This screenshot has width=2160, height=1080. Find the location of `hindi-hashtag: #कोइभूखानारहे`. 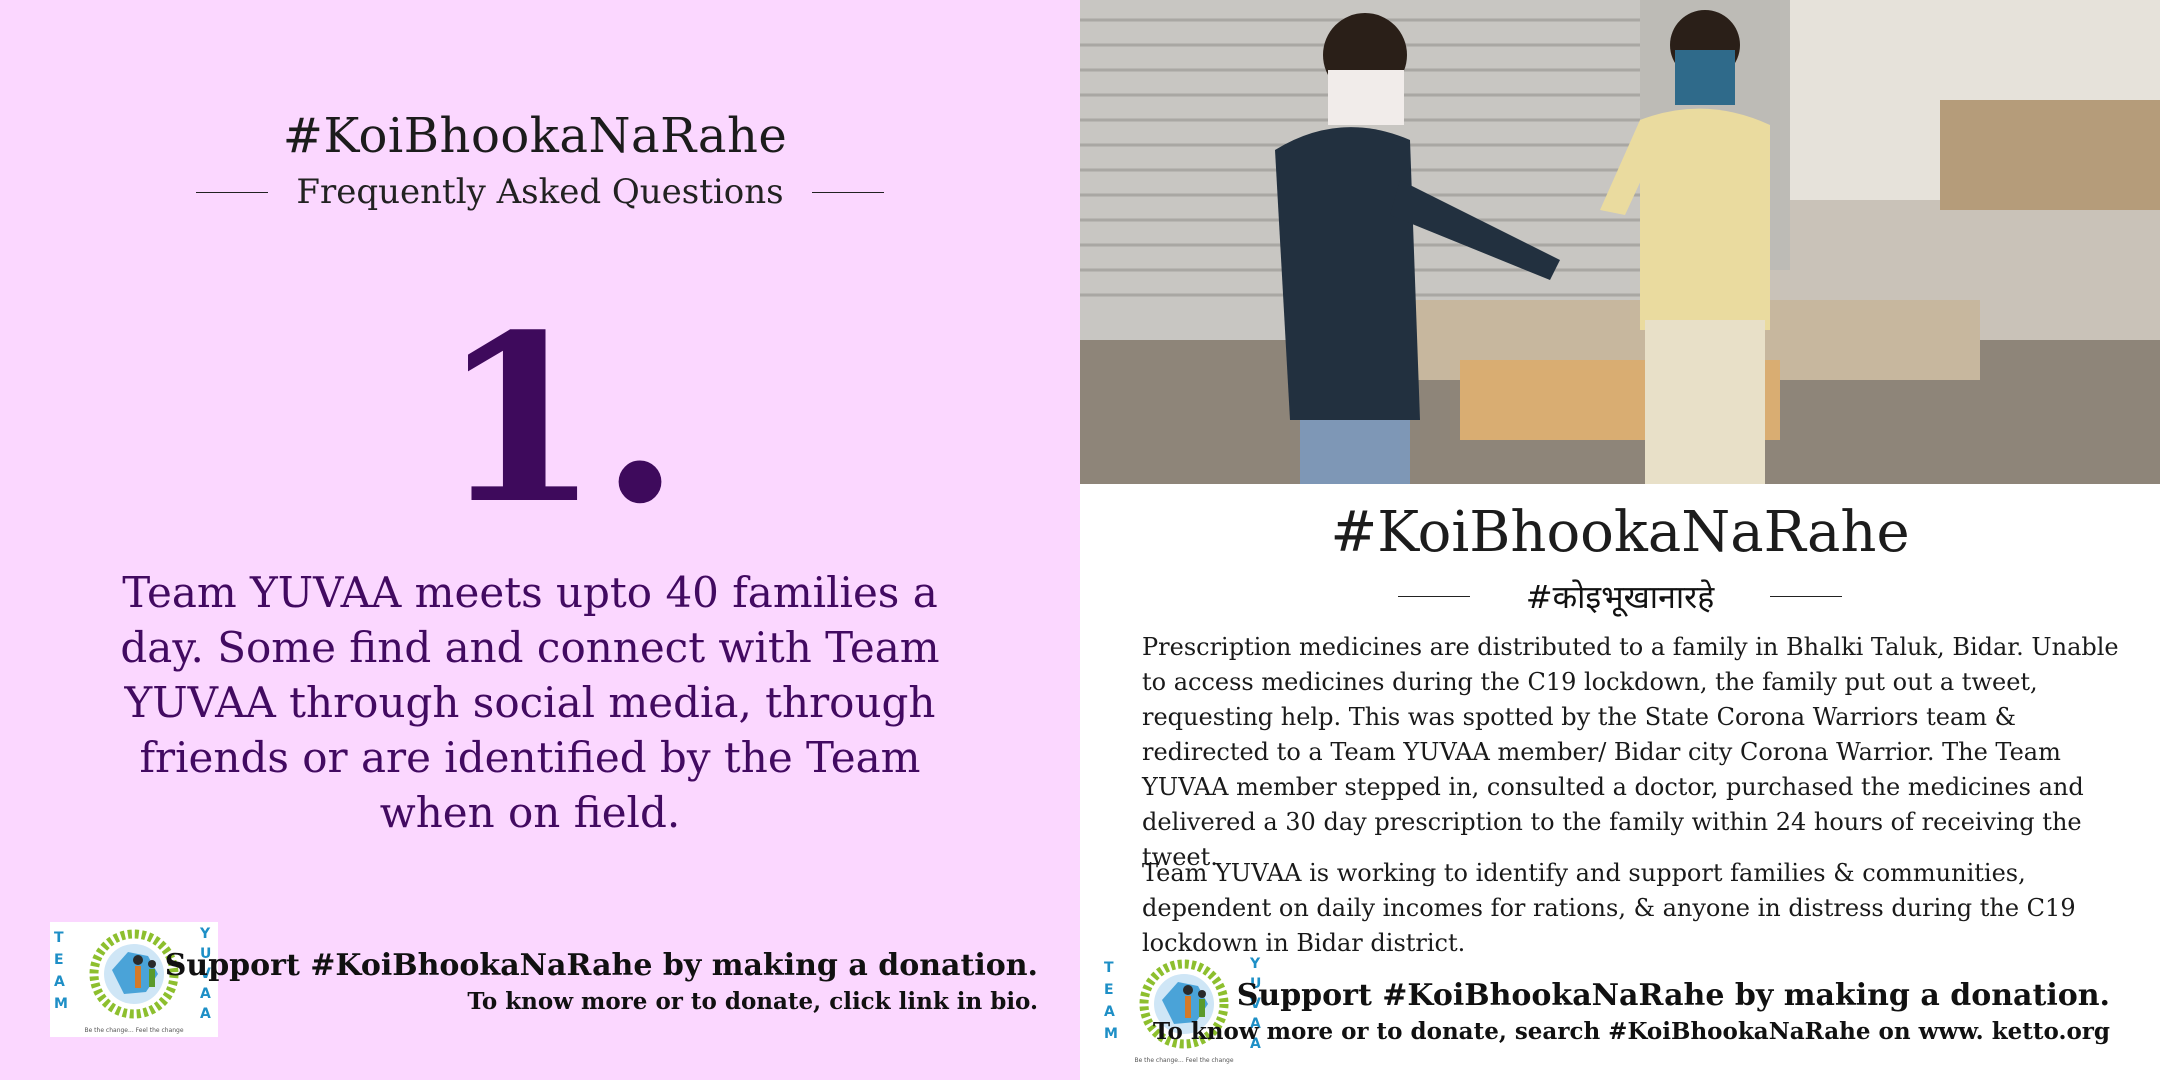

hindi-hashtag: #कोइभूखानारहे is located at coordinates (1620, 596).